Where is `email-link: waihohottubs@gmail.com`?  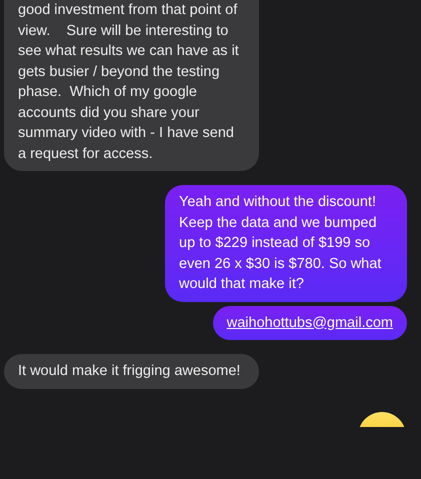 email-link: waihohottubs@gmail.com is located at coordinates (309, 323).